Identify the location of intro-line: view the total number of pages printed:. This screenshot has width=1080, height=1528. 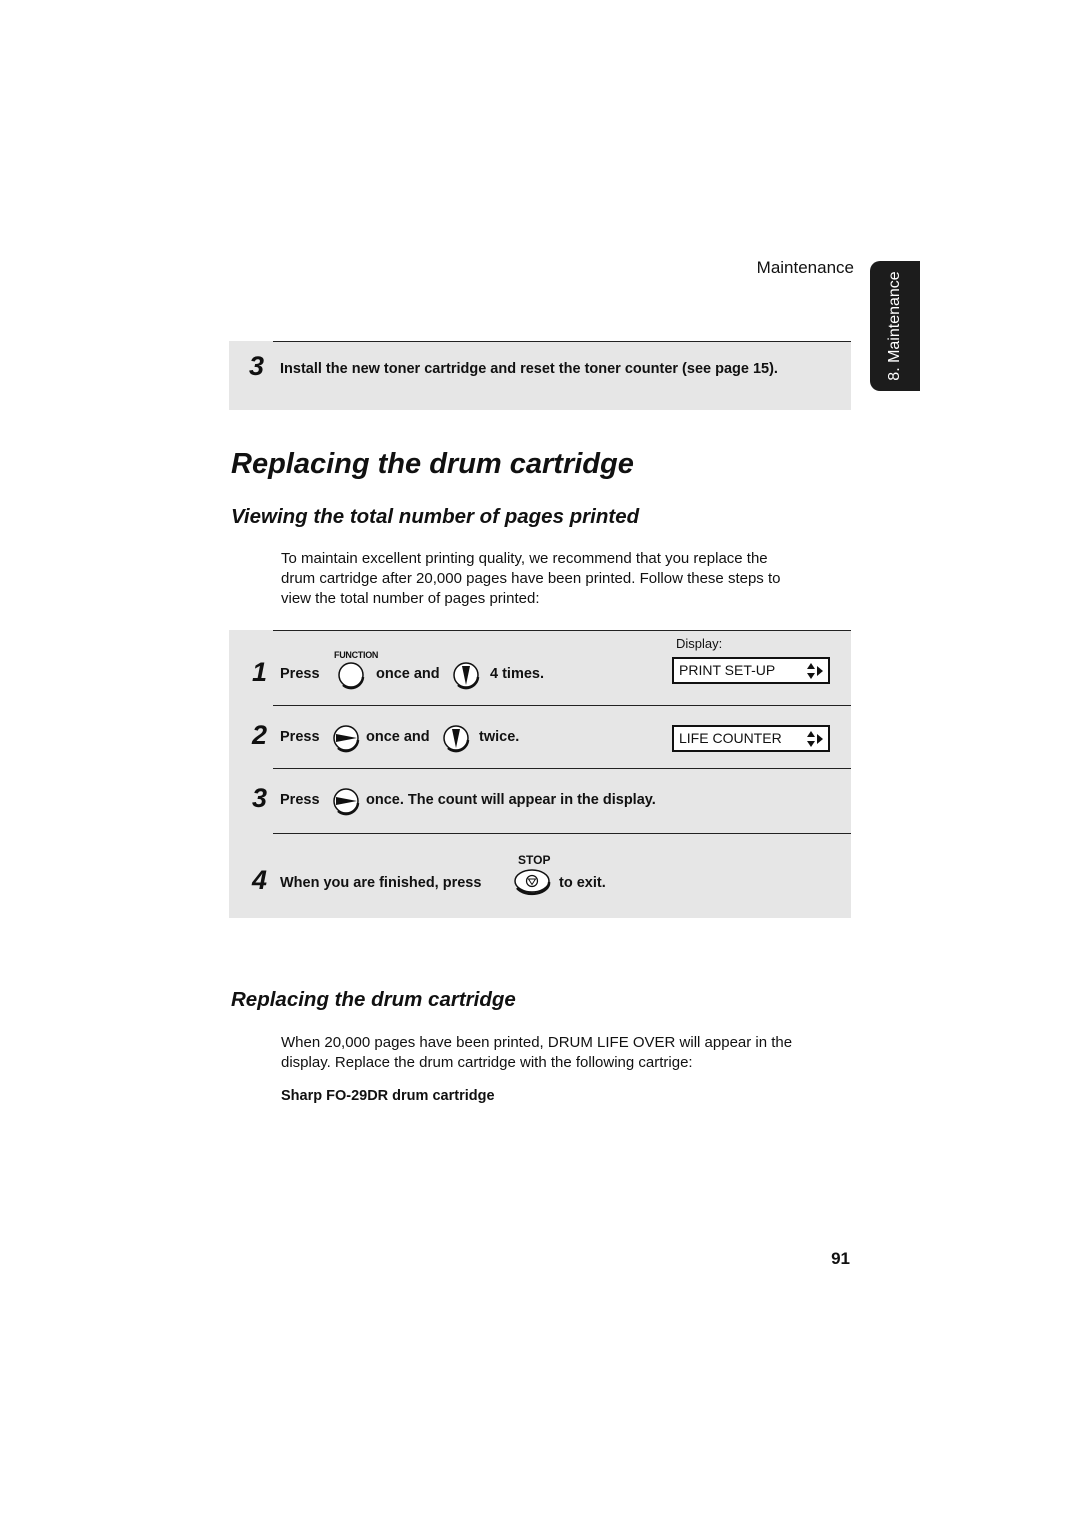
(410, 598).